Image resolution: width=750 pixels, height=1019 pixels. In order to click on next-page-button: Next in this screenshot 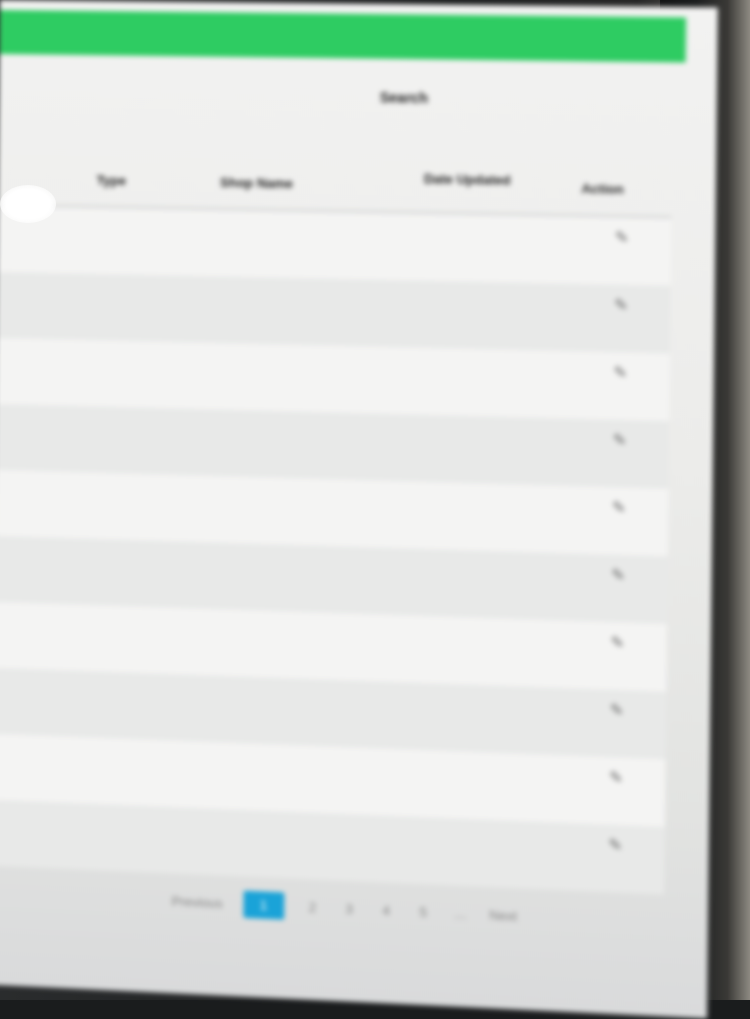, I will do `click(503, 915)`.